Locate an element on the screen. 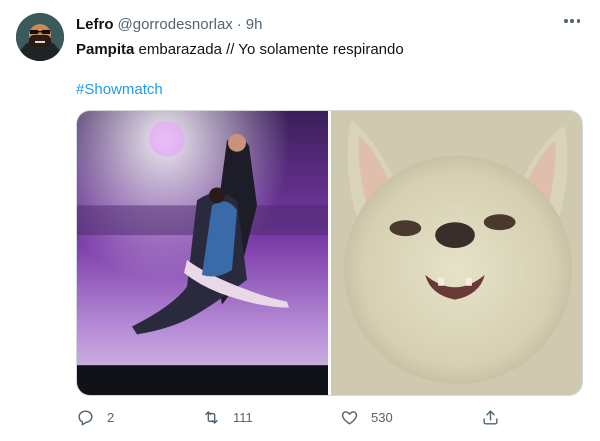 This screenshot has height=441, width=600. like-count: 530 is located at coordinates (382, 417).